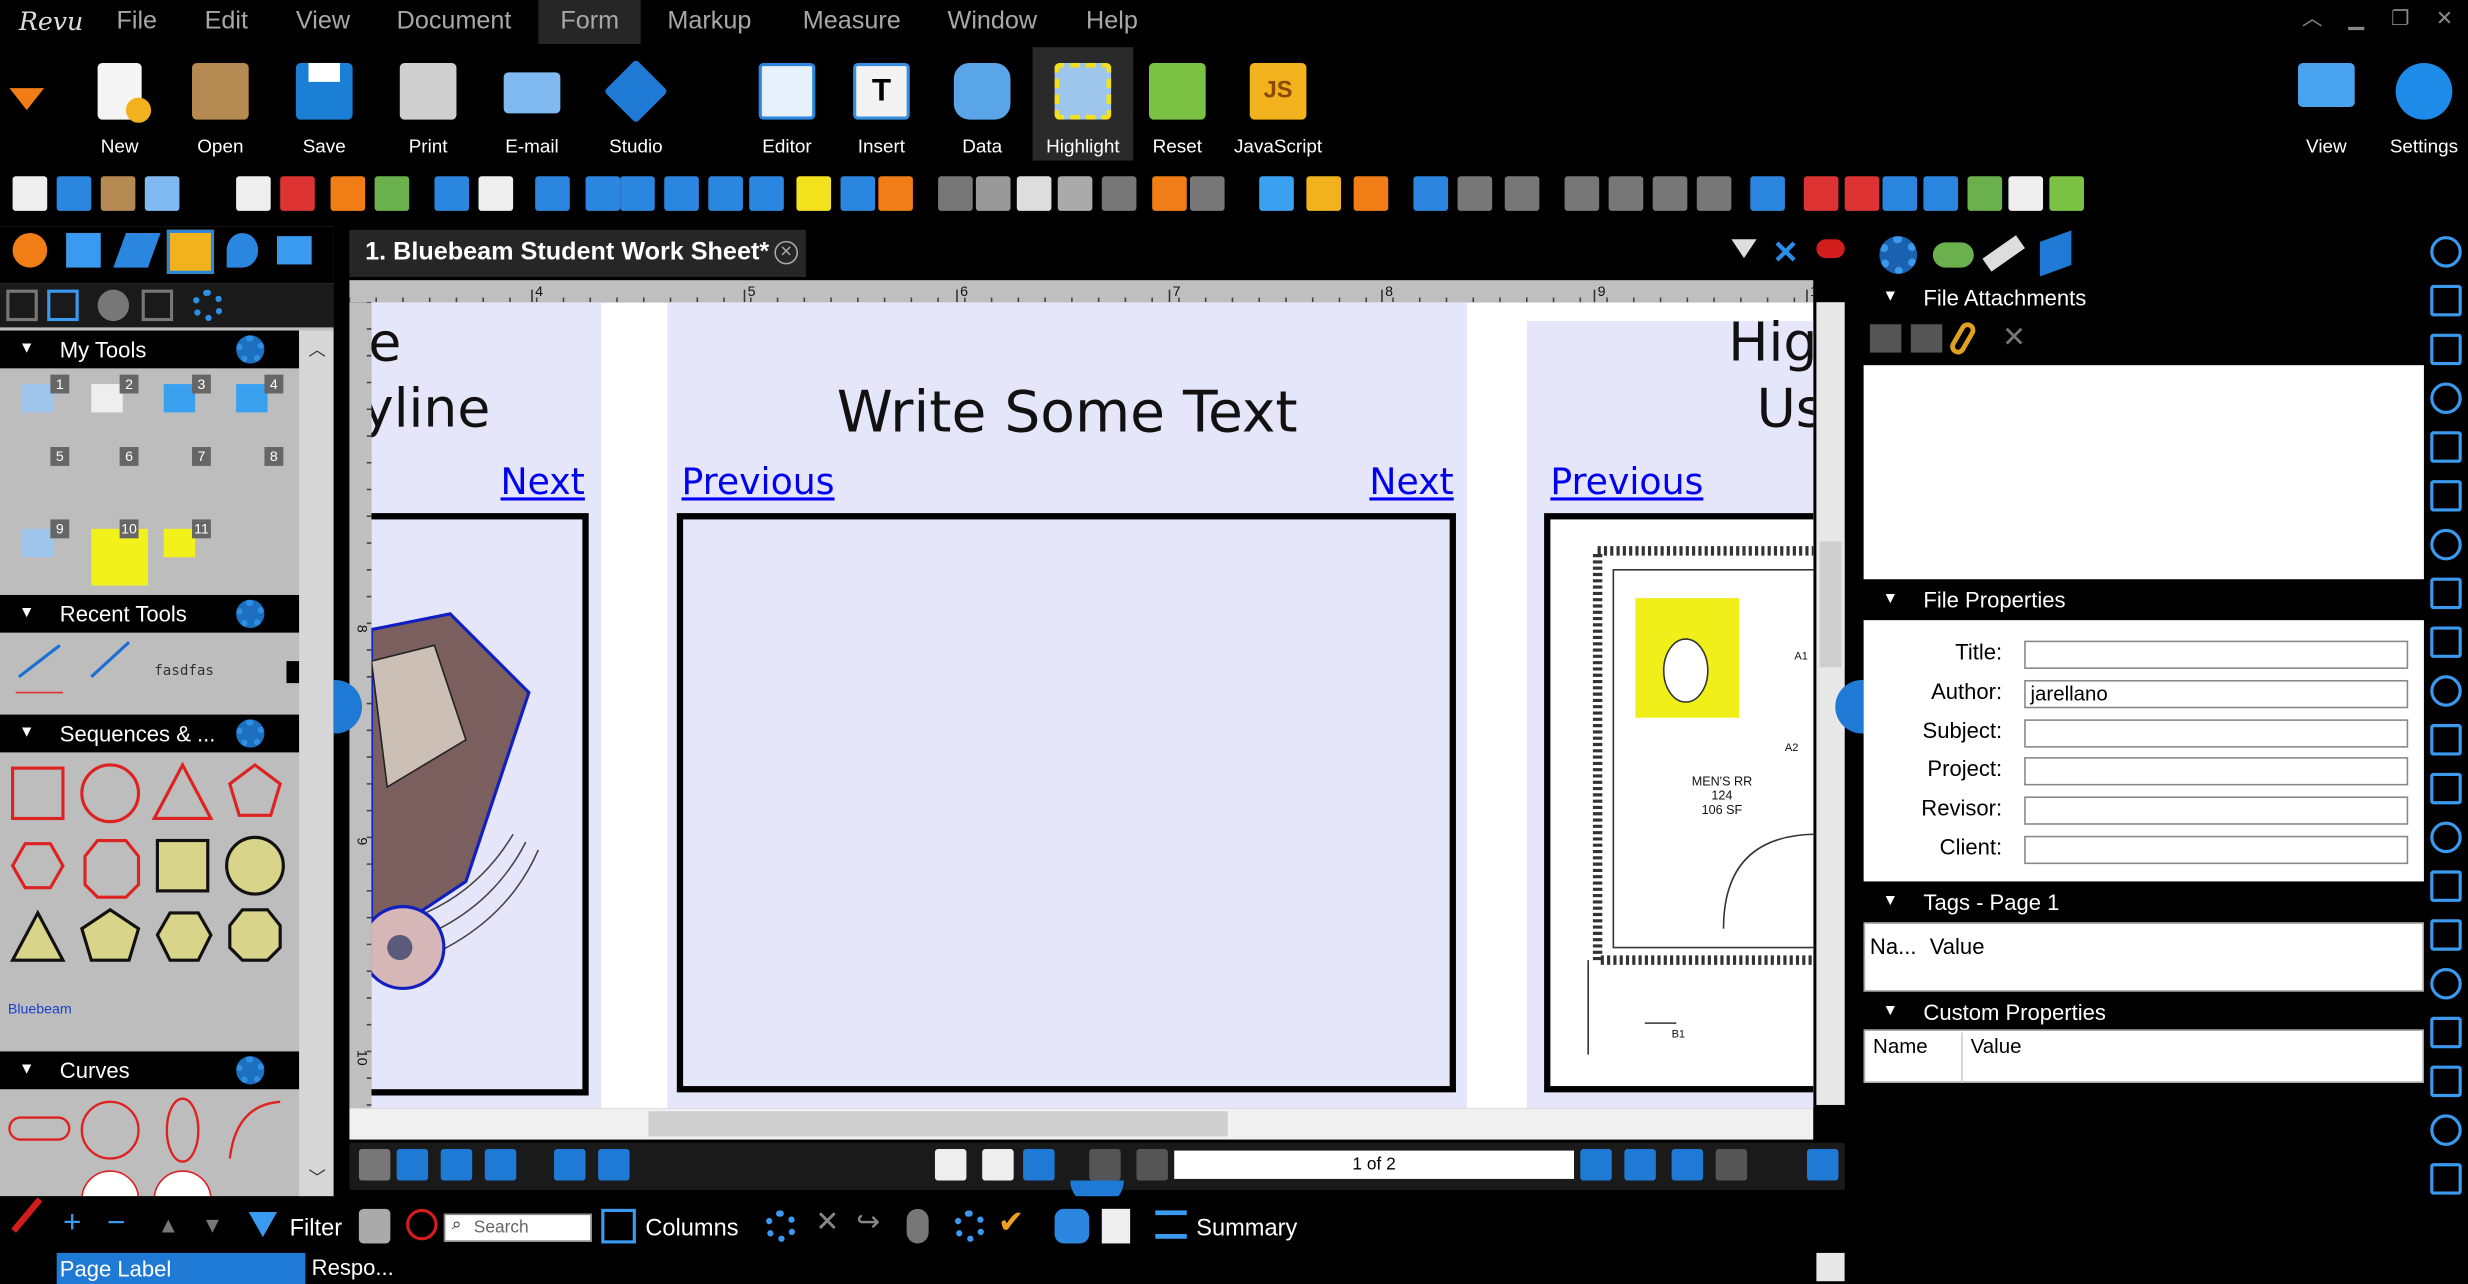  What do you see at coordinates (250, 733) in the screenshot?
I see `sequences-gear-icon` at bounding box center [250, 733].